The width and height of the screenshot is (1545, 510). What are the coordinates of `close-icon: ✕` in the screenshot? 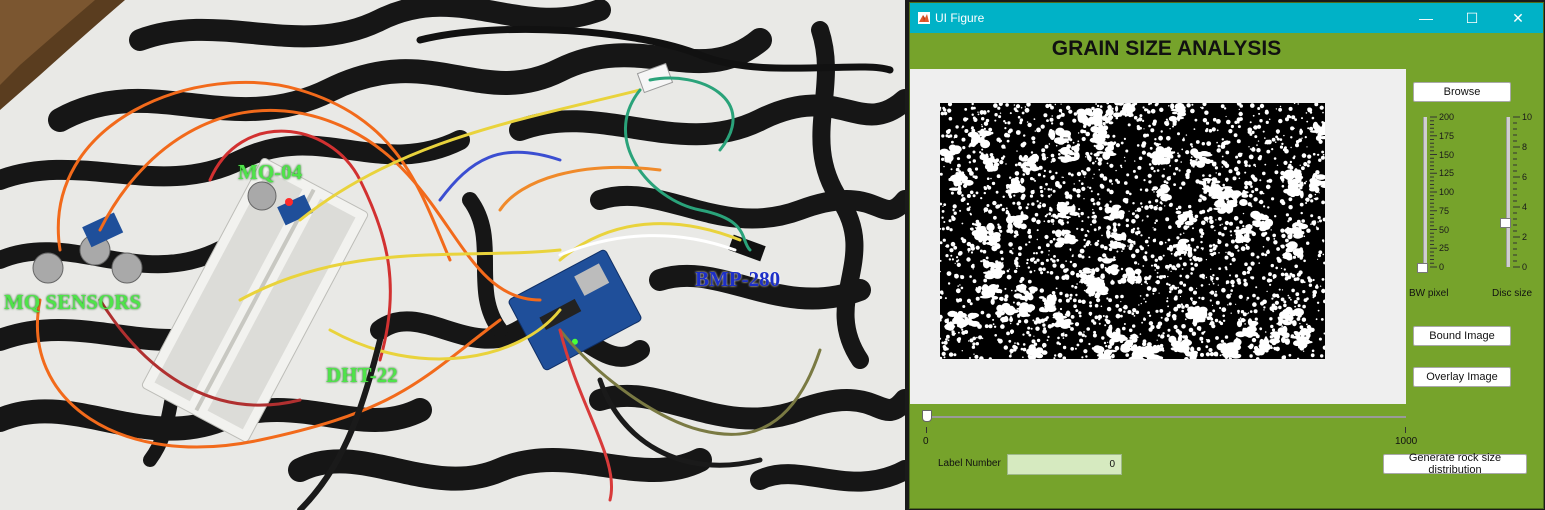 It's located at (1518, 17).